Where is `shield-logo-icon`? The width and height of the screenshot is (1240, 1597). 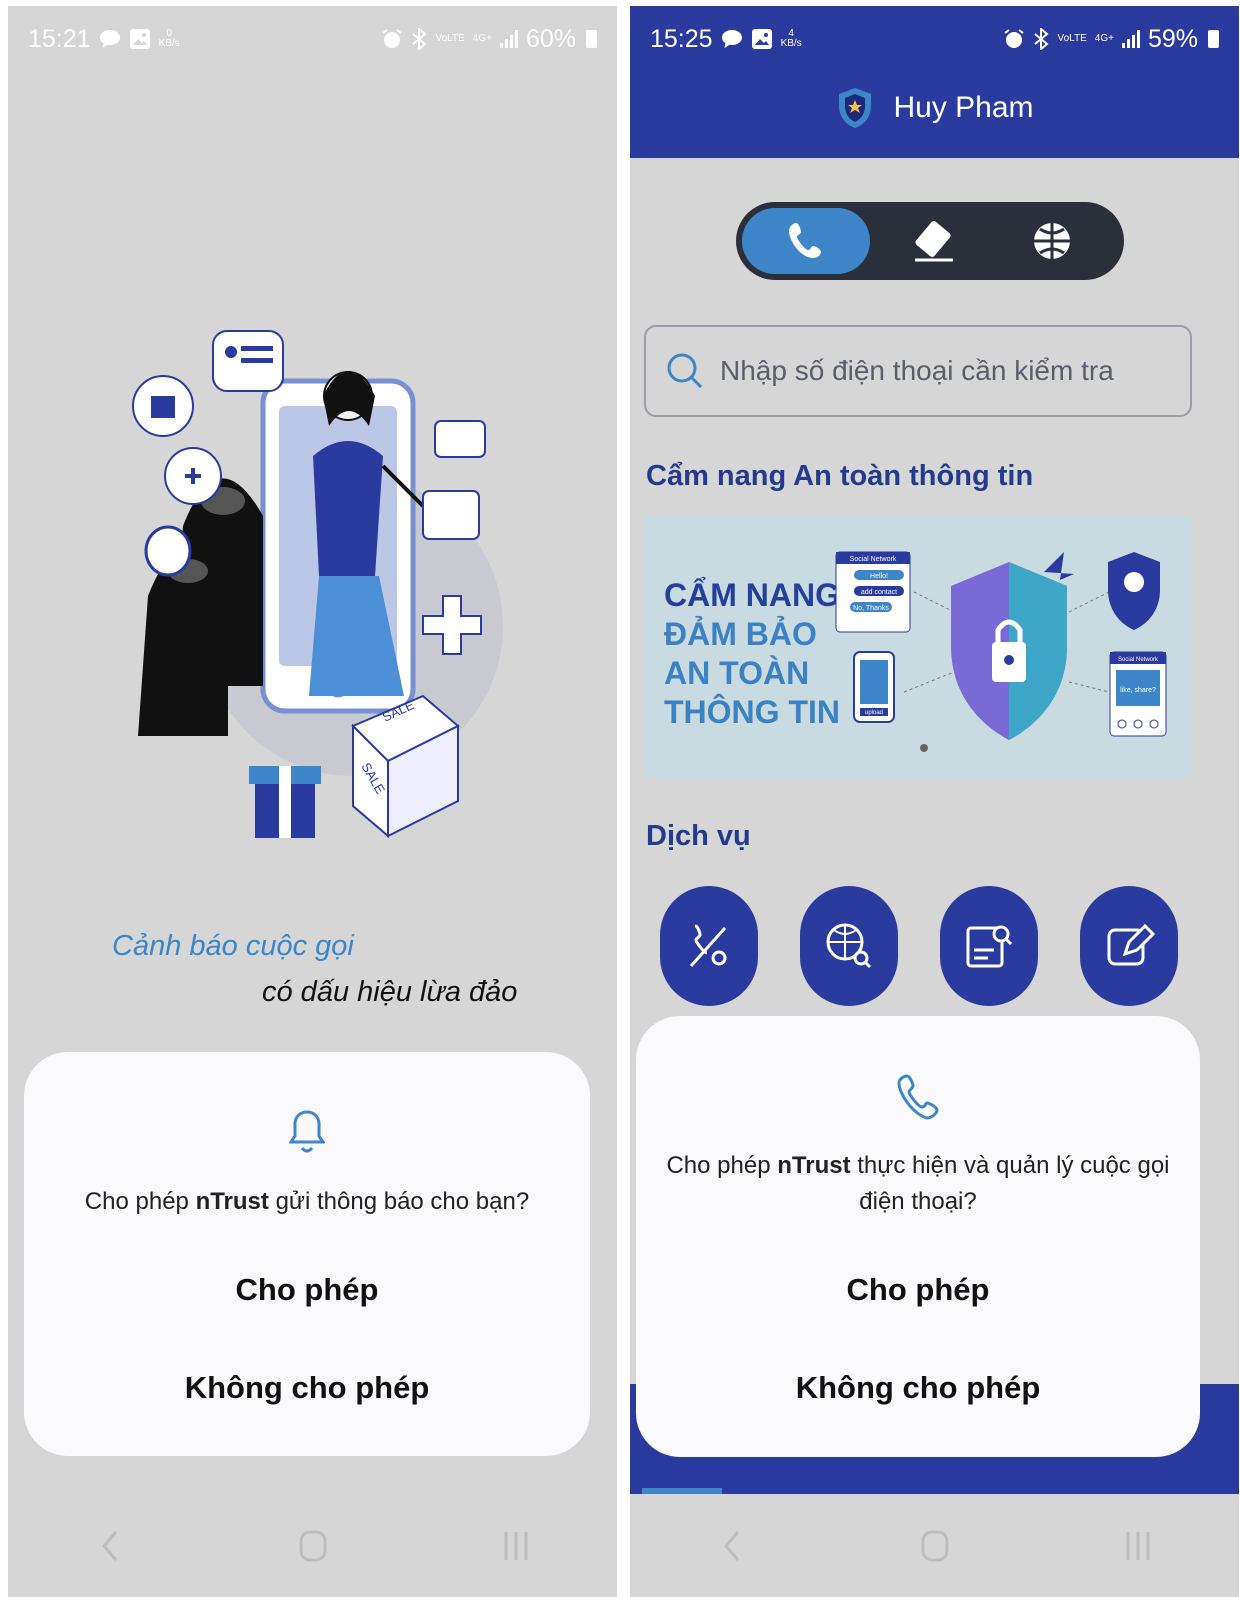 shield-logo-icon is located at coordinates (855, 108).